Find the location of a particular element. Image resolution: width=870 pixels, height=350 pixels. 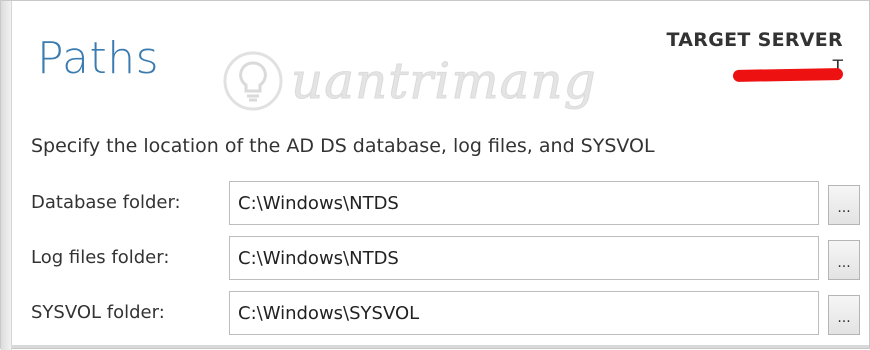

database-folder-label: Database folder: is located at coordinates (106, 202).